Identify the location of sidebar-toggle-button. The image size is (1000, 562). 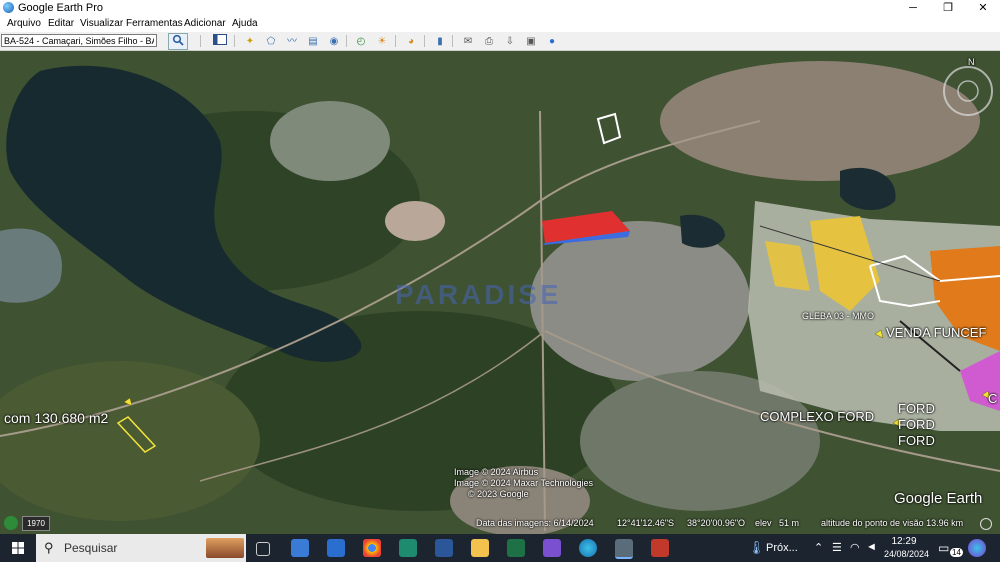
(220, 41).